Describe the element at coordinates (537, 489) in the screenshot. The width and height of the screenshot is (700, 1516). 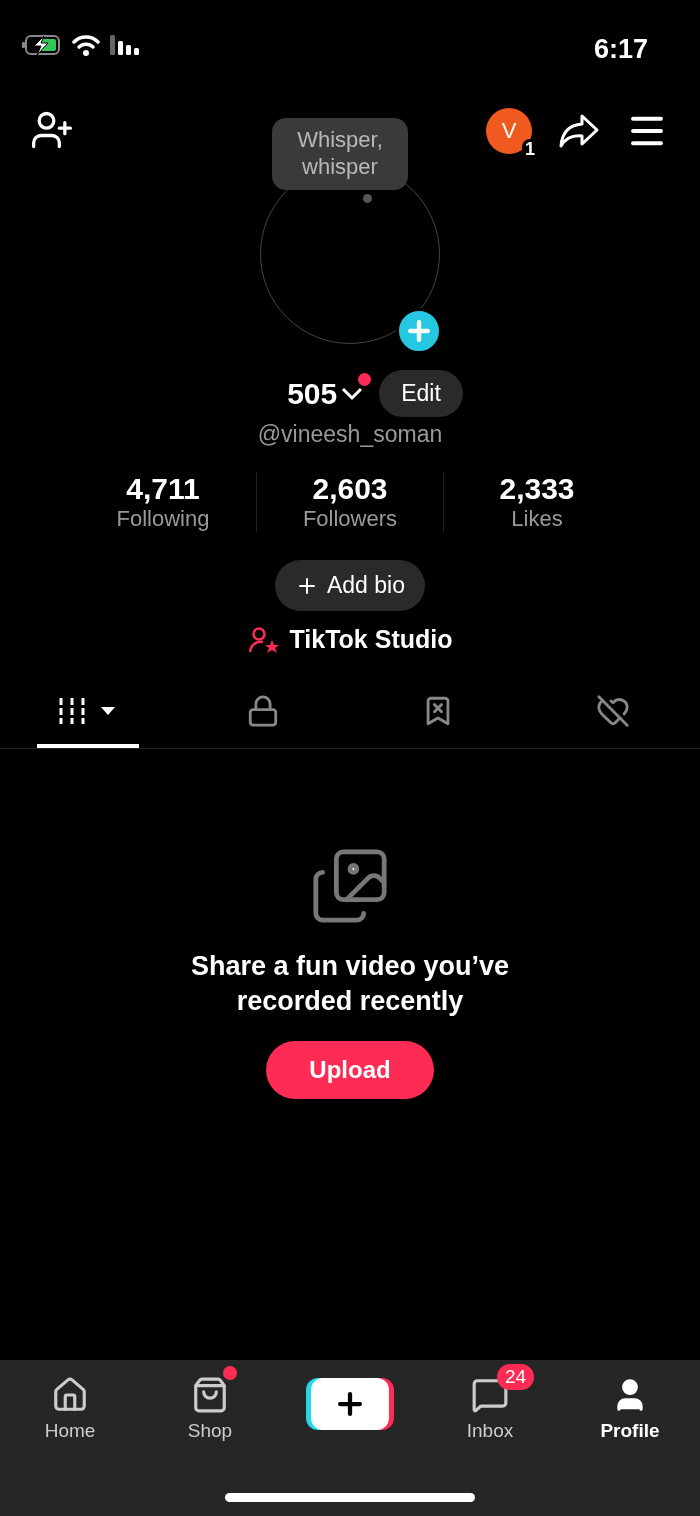
I see `stat-value: 2,333` at that location.